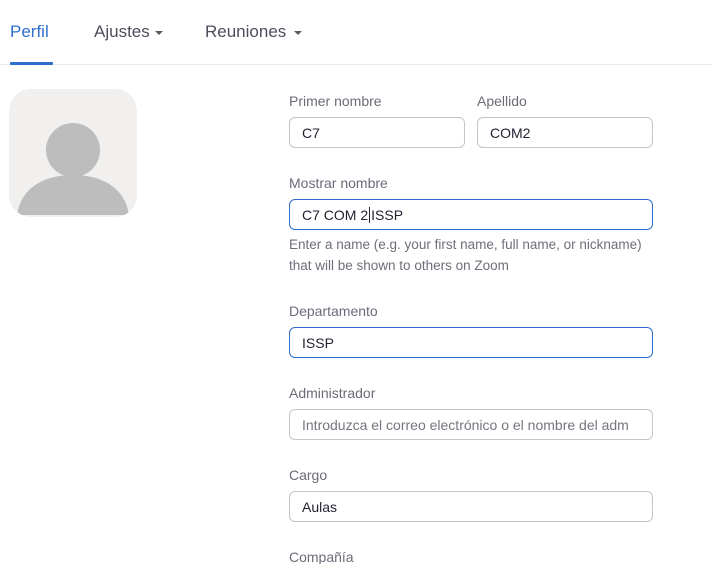 The width and height of the screenshot is (712, 564). I want to click on job-title-label: Cargo, so click(308, 475).